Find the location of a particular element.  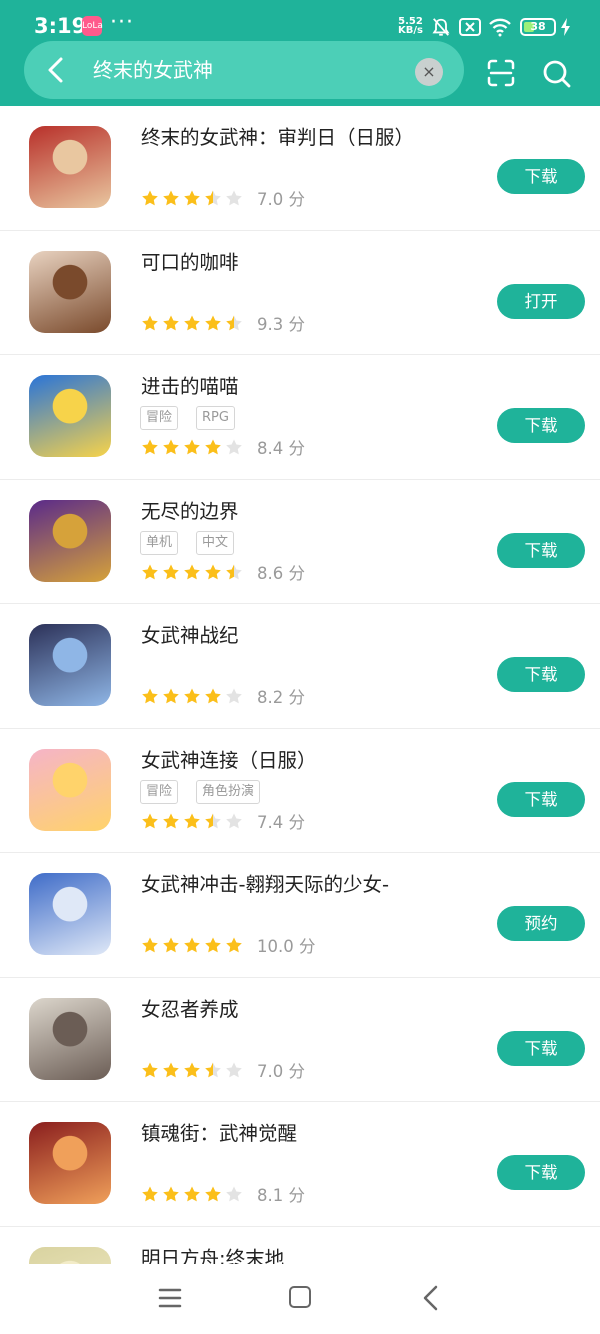

search-input: 终末的女武神 is located at coordinates (153, 70).